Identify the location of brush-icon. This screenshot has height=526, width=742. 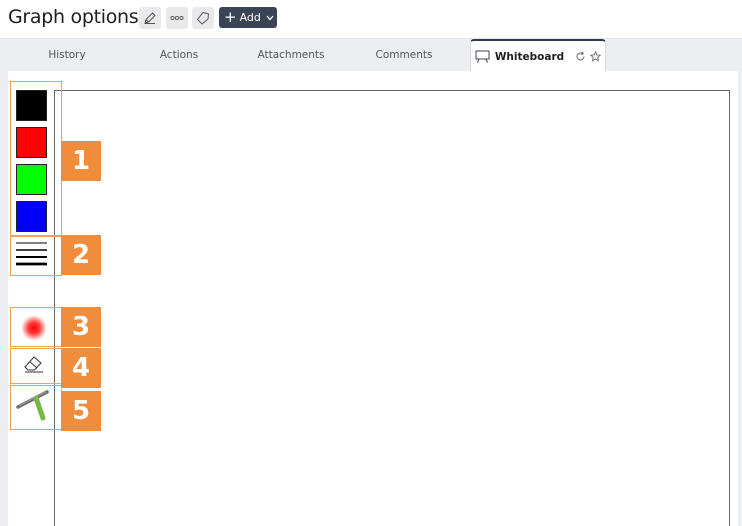
(34, 328).